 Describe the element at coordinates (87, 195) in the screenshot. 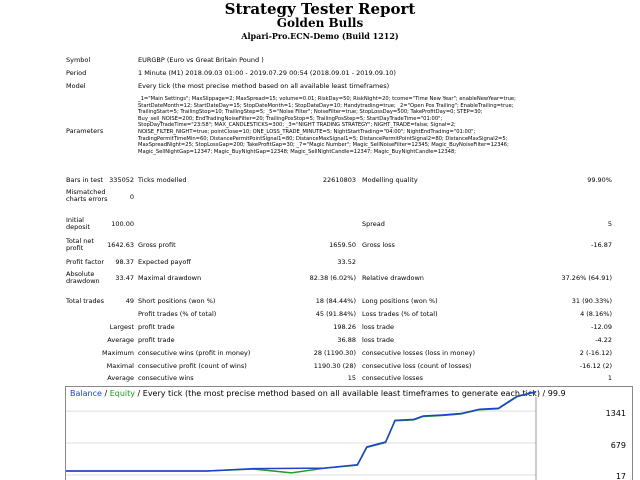

I see `mismatched-label: Mismatched charts errors` at that location.